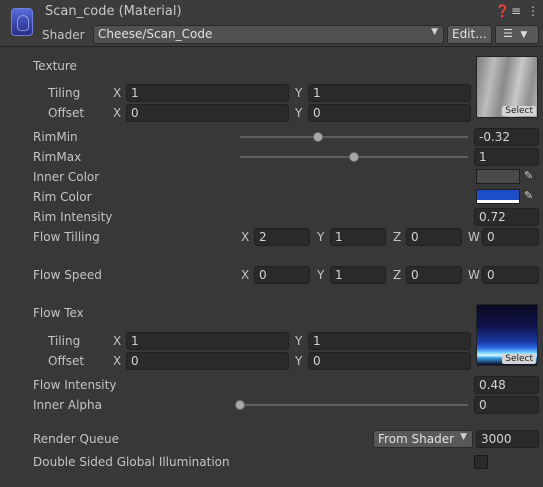  What do you see at coordinates (510, 275) in the screenshot?
I see `flow-speed-w-field: 0` at bounding box center [510, 275].